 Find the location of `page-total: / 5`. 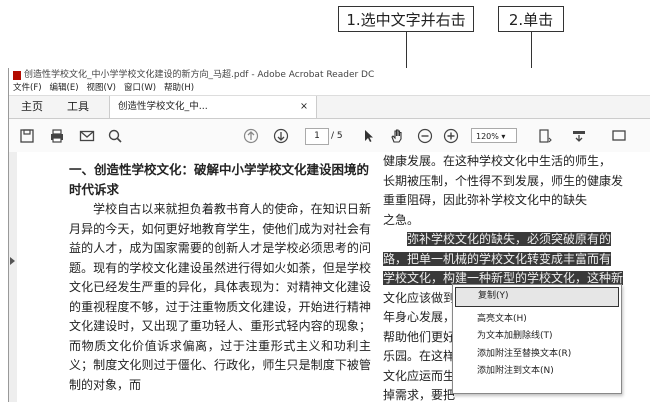

page-total: / 5 is located at coordinates (337, 136).